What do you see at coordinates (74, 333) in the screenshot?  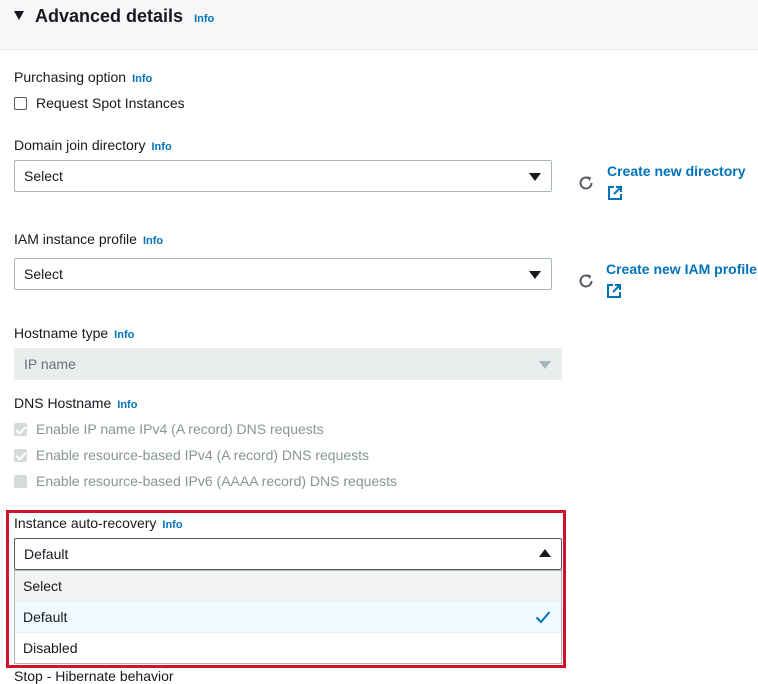 I see `hostname-type-label: Hostname type Info` at bounding box center [74, 333].